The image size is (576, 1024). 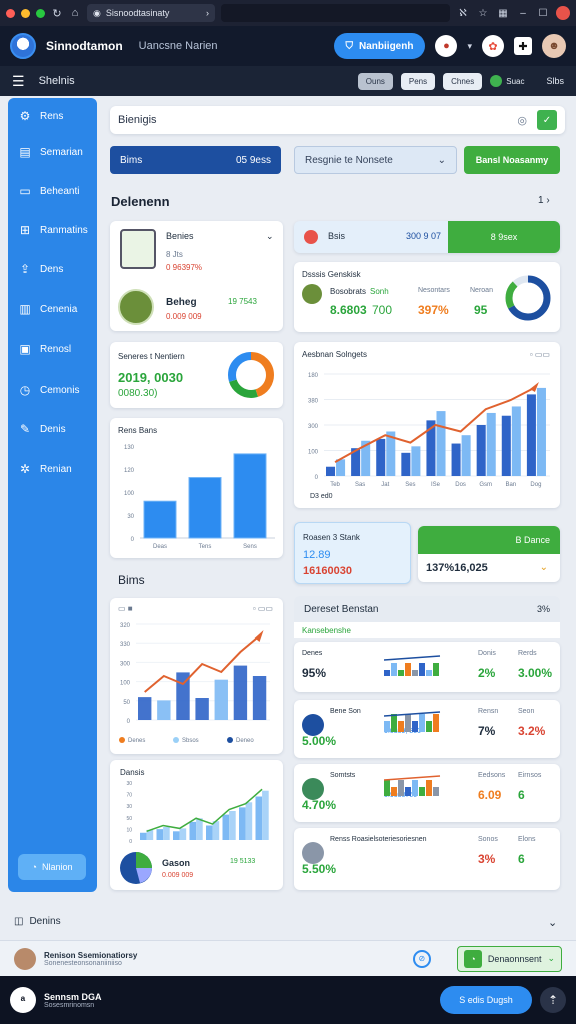 What do you see at coordinates (129, 471) in the screenshot?
I see `y-tick-label: 120` at bounding box center [129, 471].